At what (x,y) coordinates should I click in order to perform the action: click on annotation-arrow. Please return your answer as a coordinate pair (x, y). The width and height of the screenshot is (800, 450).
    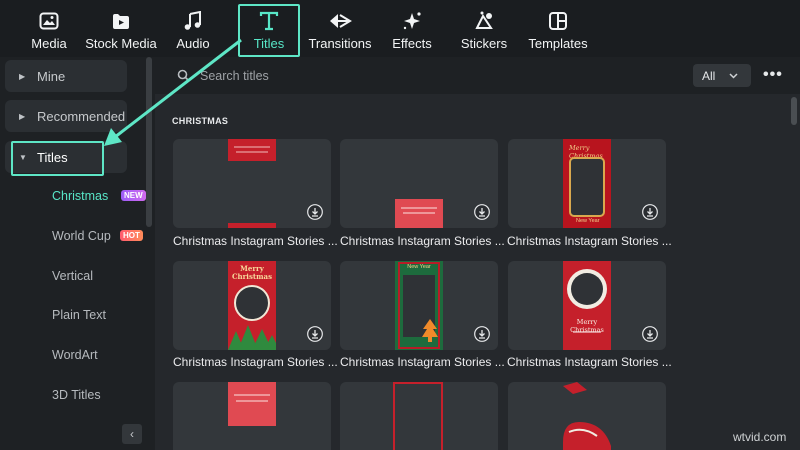
    Looking at the image, I should click on (173, 92).